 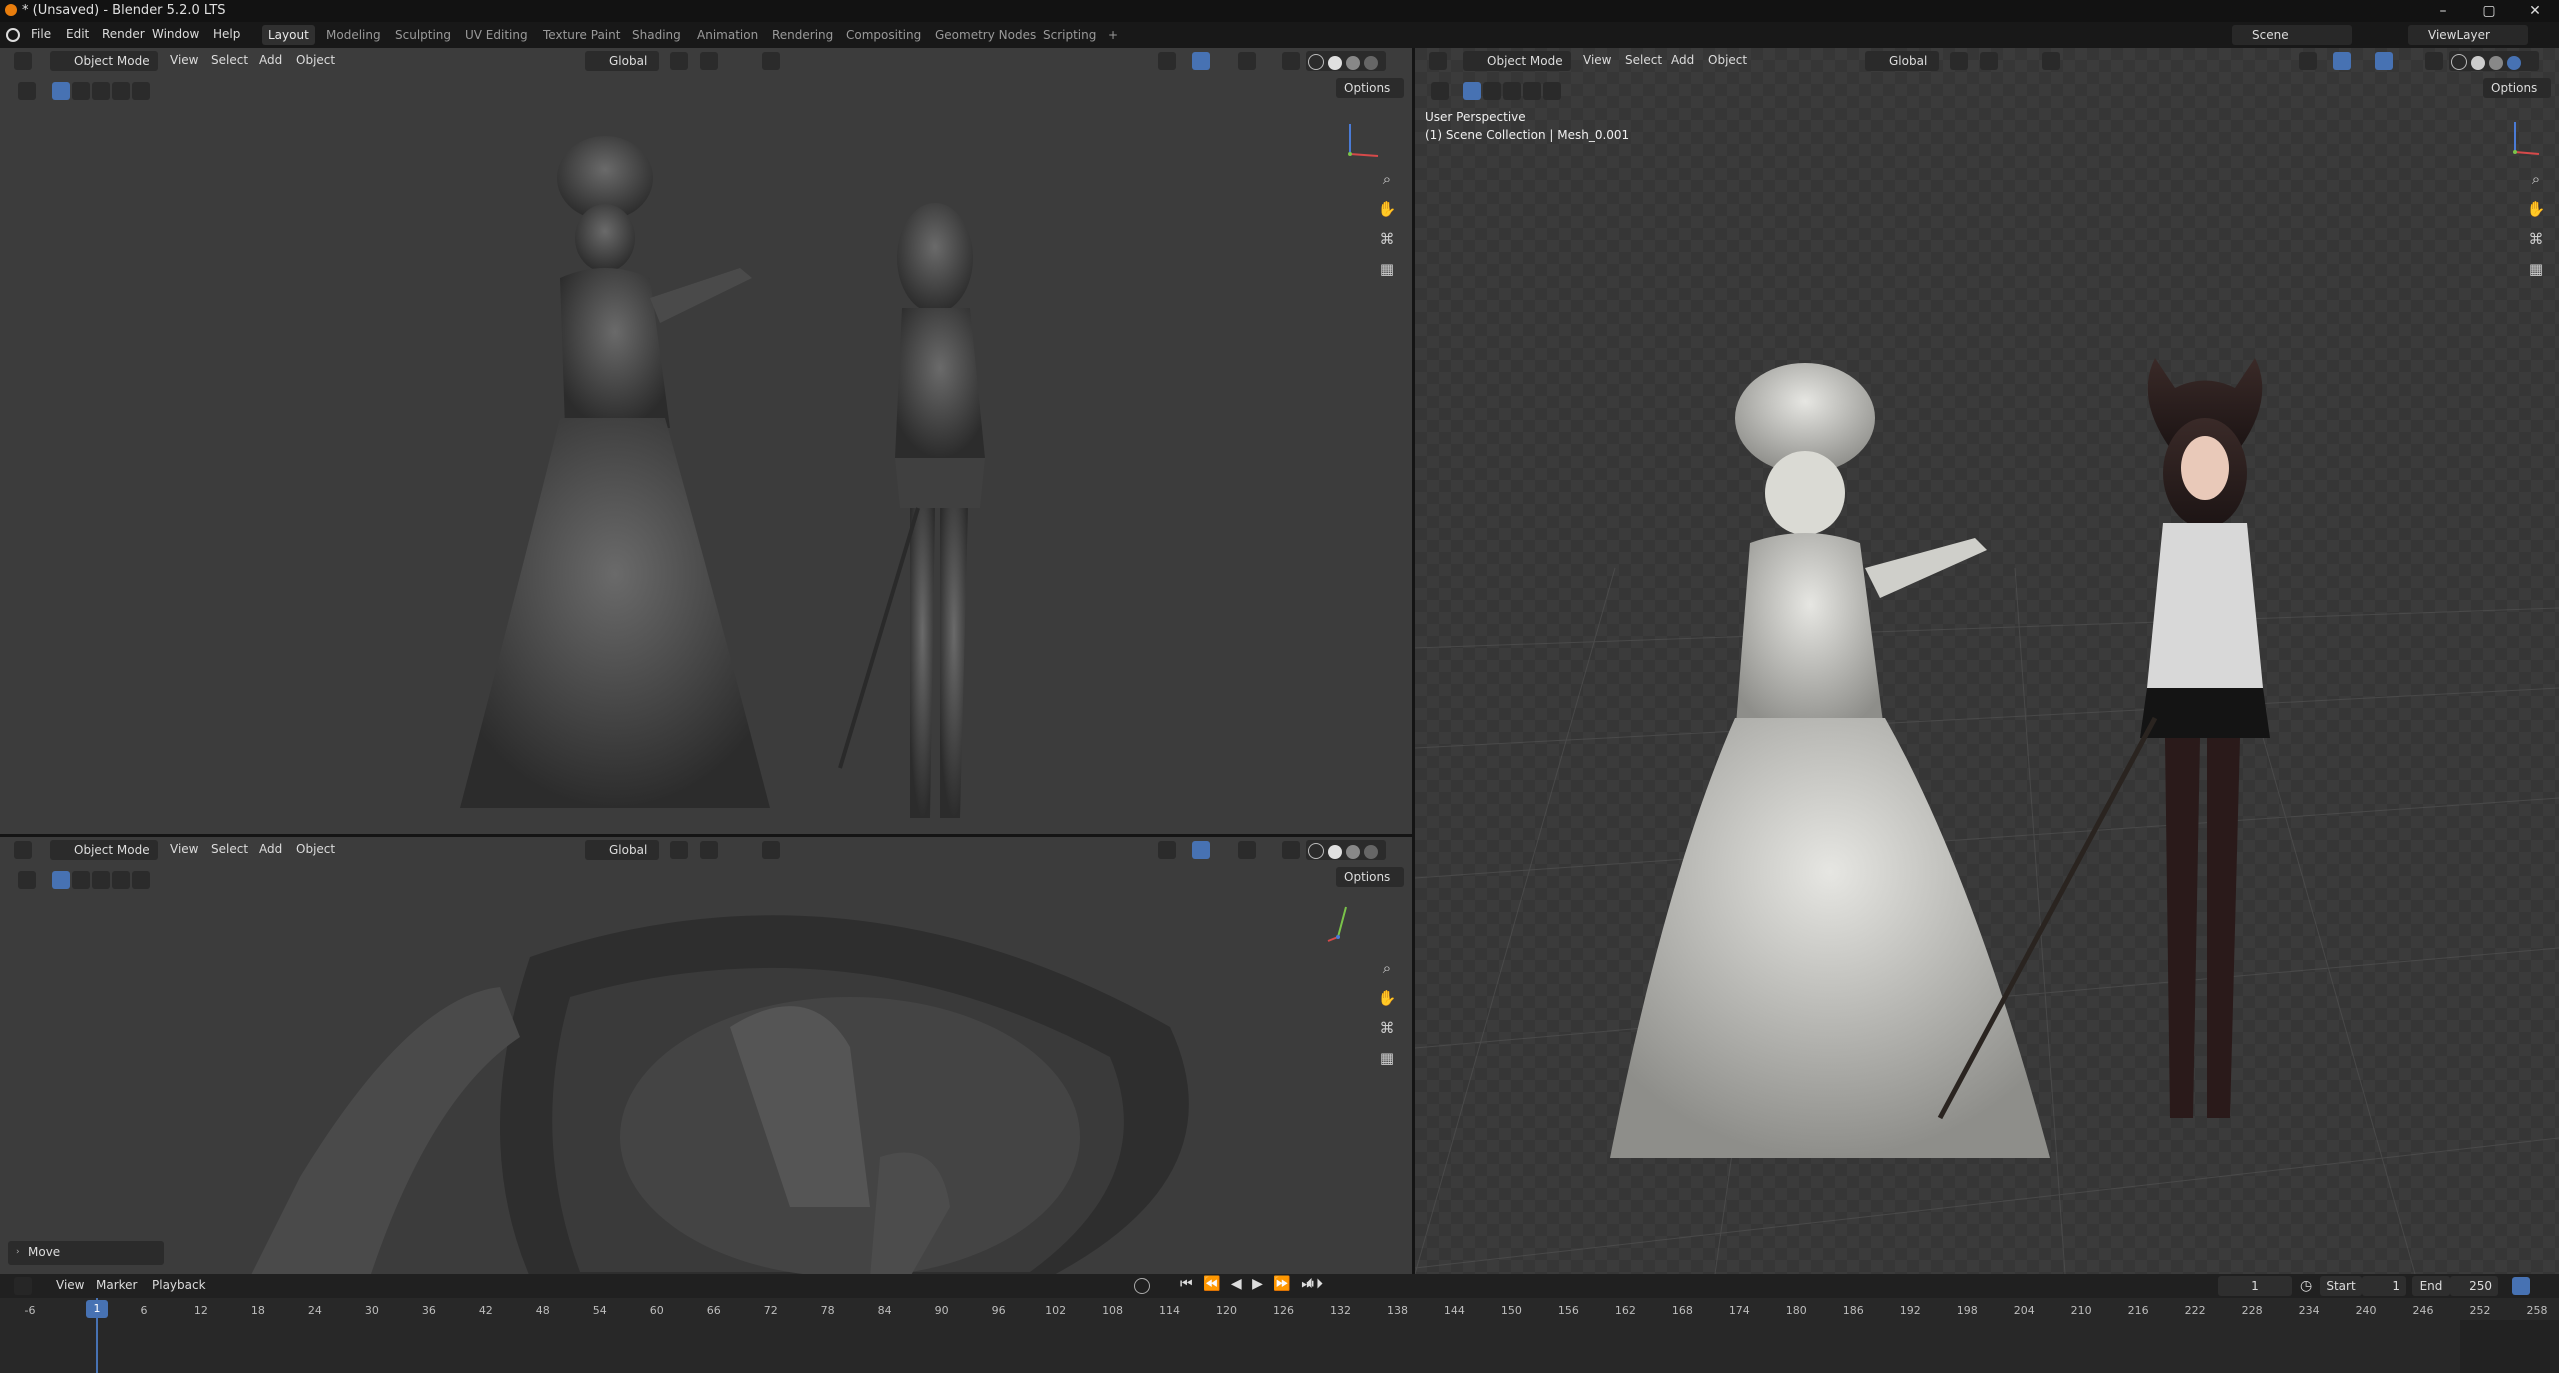 What do you see at coordinates (2306, 1286) in the screenshot?
I see `clock-icon: ◷` at bounding box center [2306, 1286].